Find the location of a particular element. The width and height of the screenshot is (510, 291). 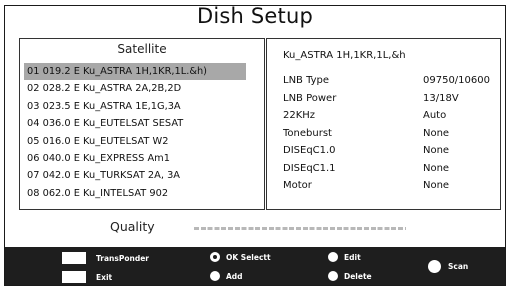

setting-label: 22KHz is located at coordinates (299, 115).